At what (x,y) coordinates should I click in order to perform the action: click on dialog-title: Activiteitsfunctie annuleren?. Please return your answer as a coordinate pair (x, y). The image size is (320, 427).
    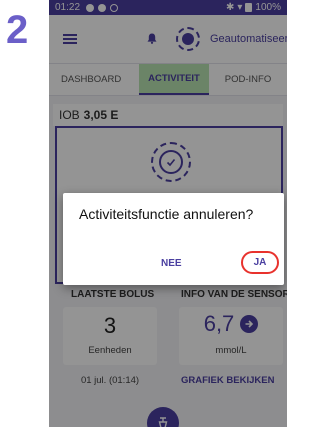
    Looking at the image, I should click on (166, 214).